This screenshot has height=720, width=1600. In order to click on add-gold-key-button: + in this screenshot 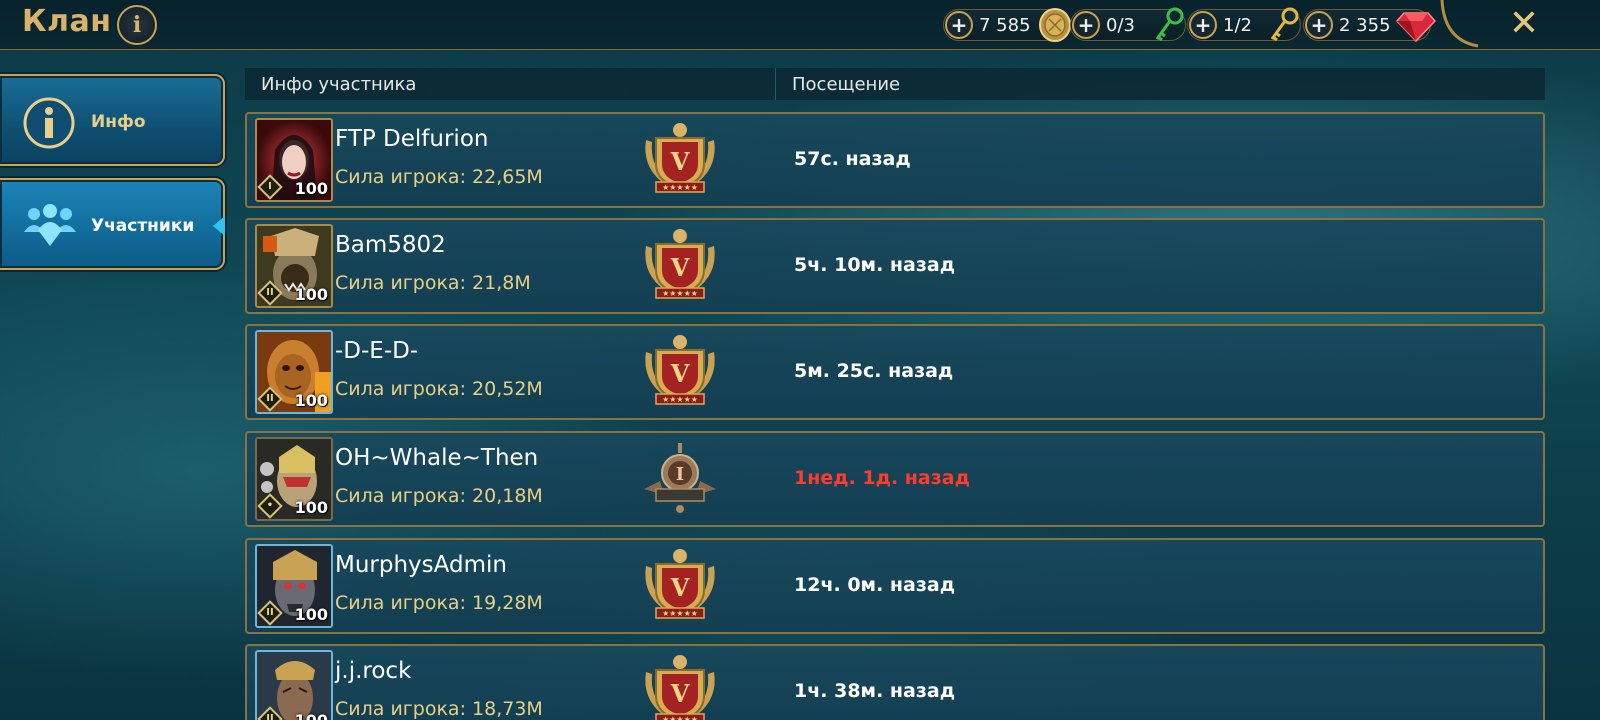, I will do `click(1203, 25)`.